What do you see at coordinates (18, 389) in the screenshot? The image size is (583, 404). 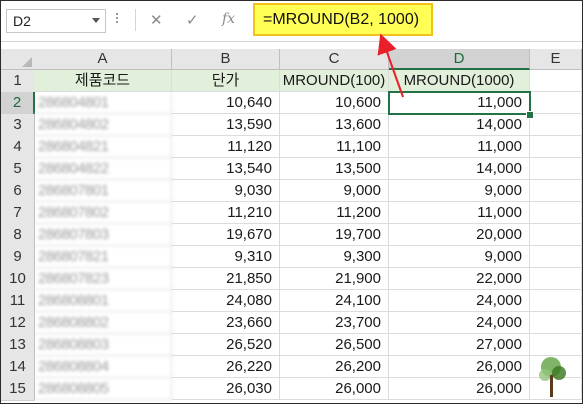 I see `row-header-15: 15` at bounding box center [18, 389].